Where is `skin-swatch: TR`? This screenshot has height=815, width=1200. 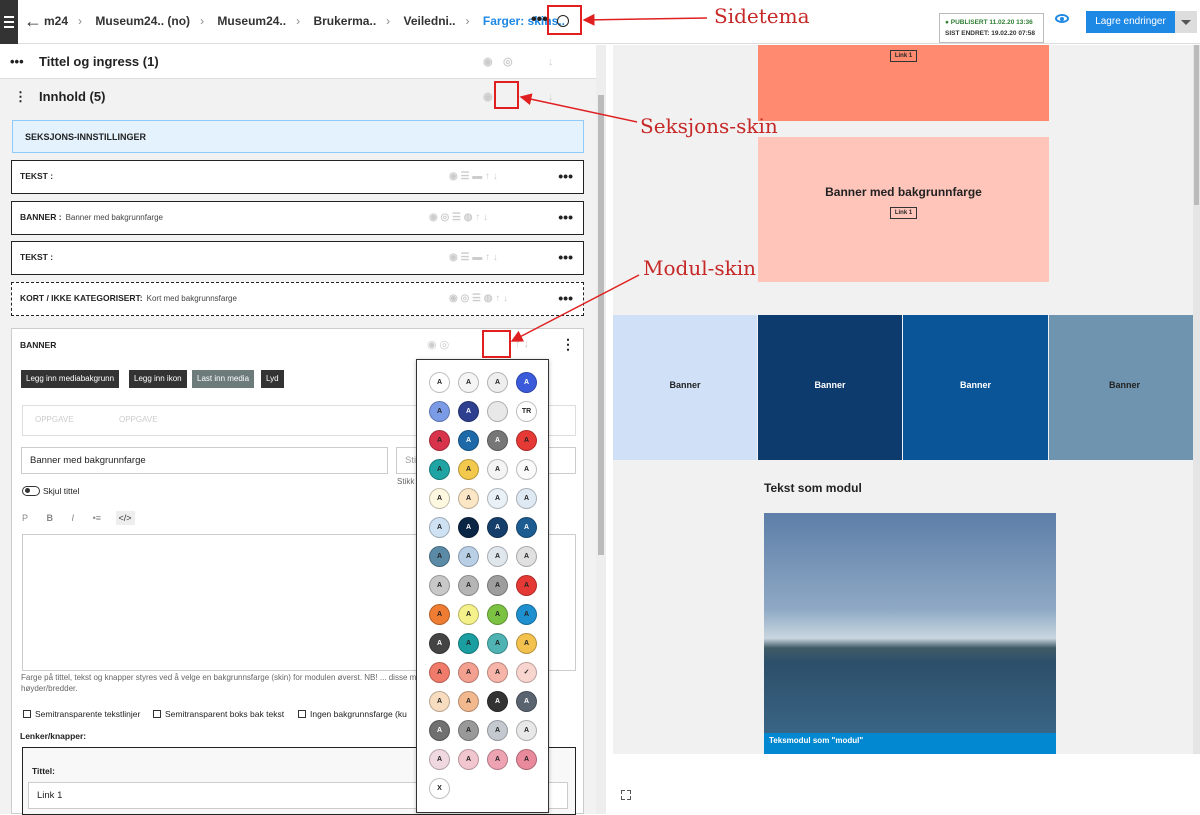 skin-swatch: TR is located at coordinates (526, 411).